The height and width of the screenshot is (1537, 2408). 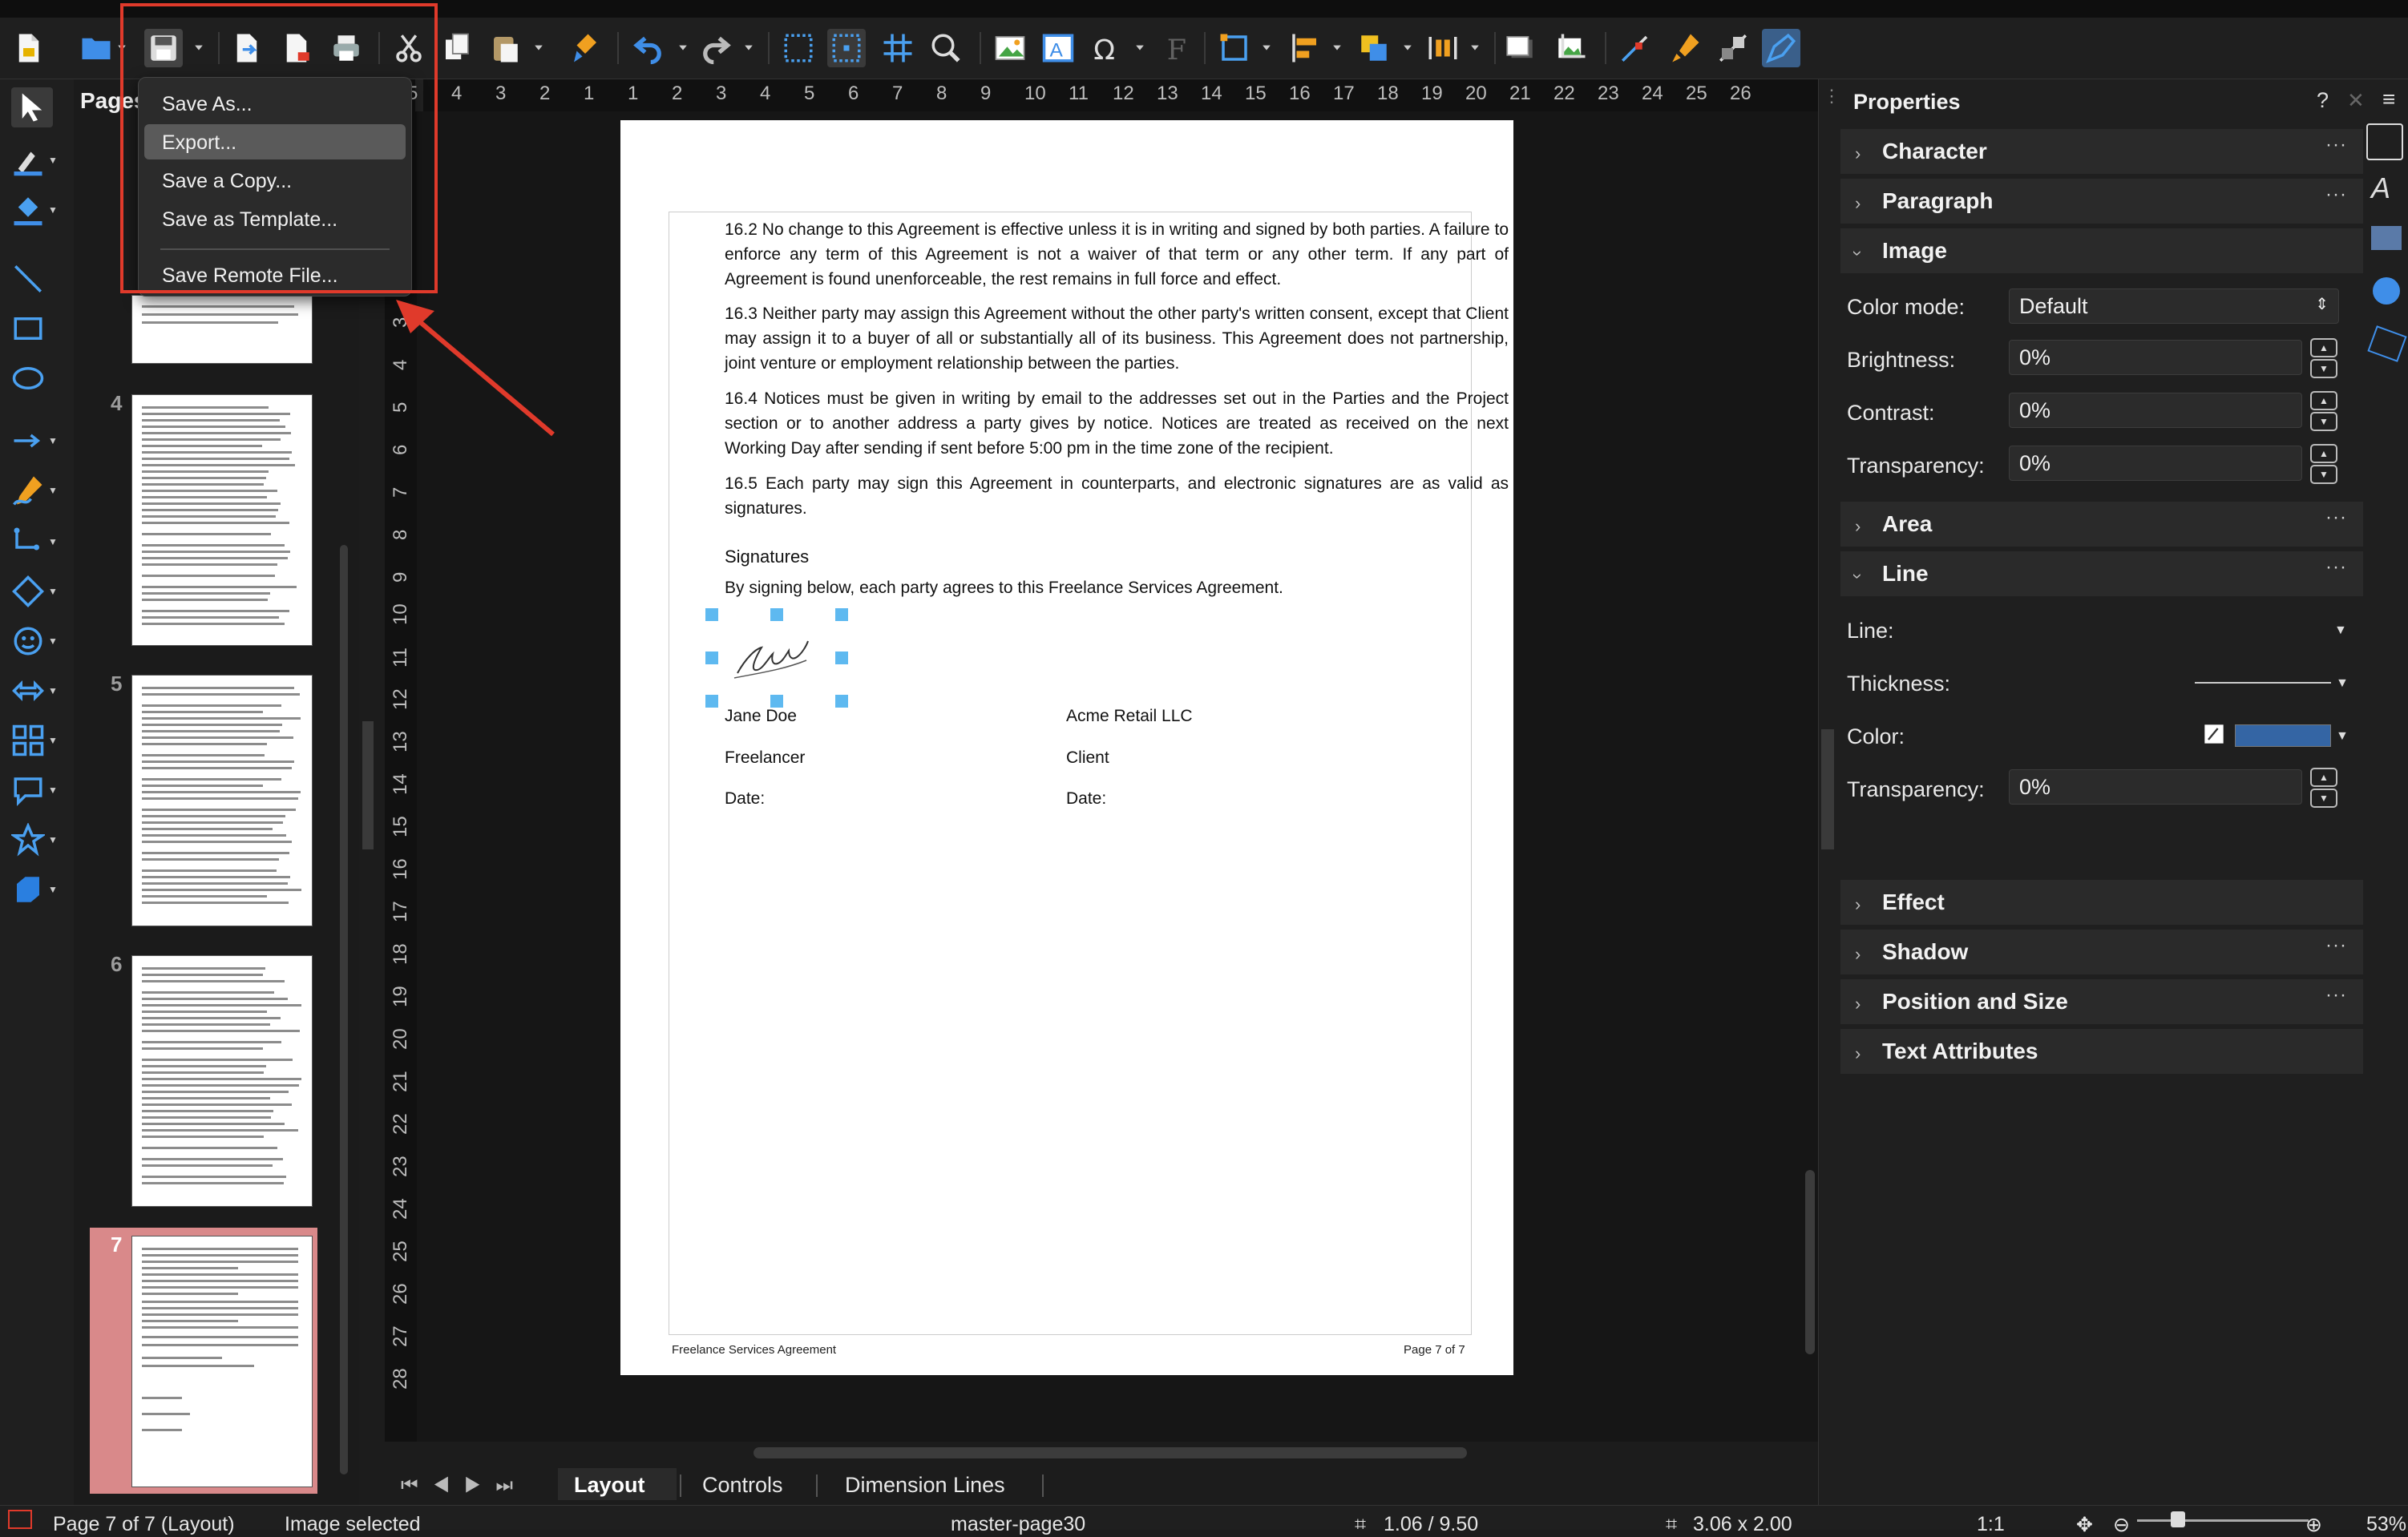 I want to click on insert-image-icon, so click(x=1010, y=48).